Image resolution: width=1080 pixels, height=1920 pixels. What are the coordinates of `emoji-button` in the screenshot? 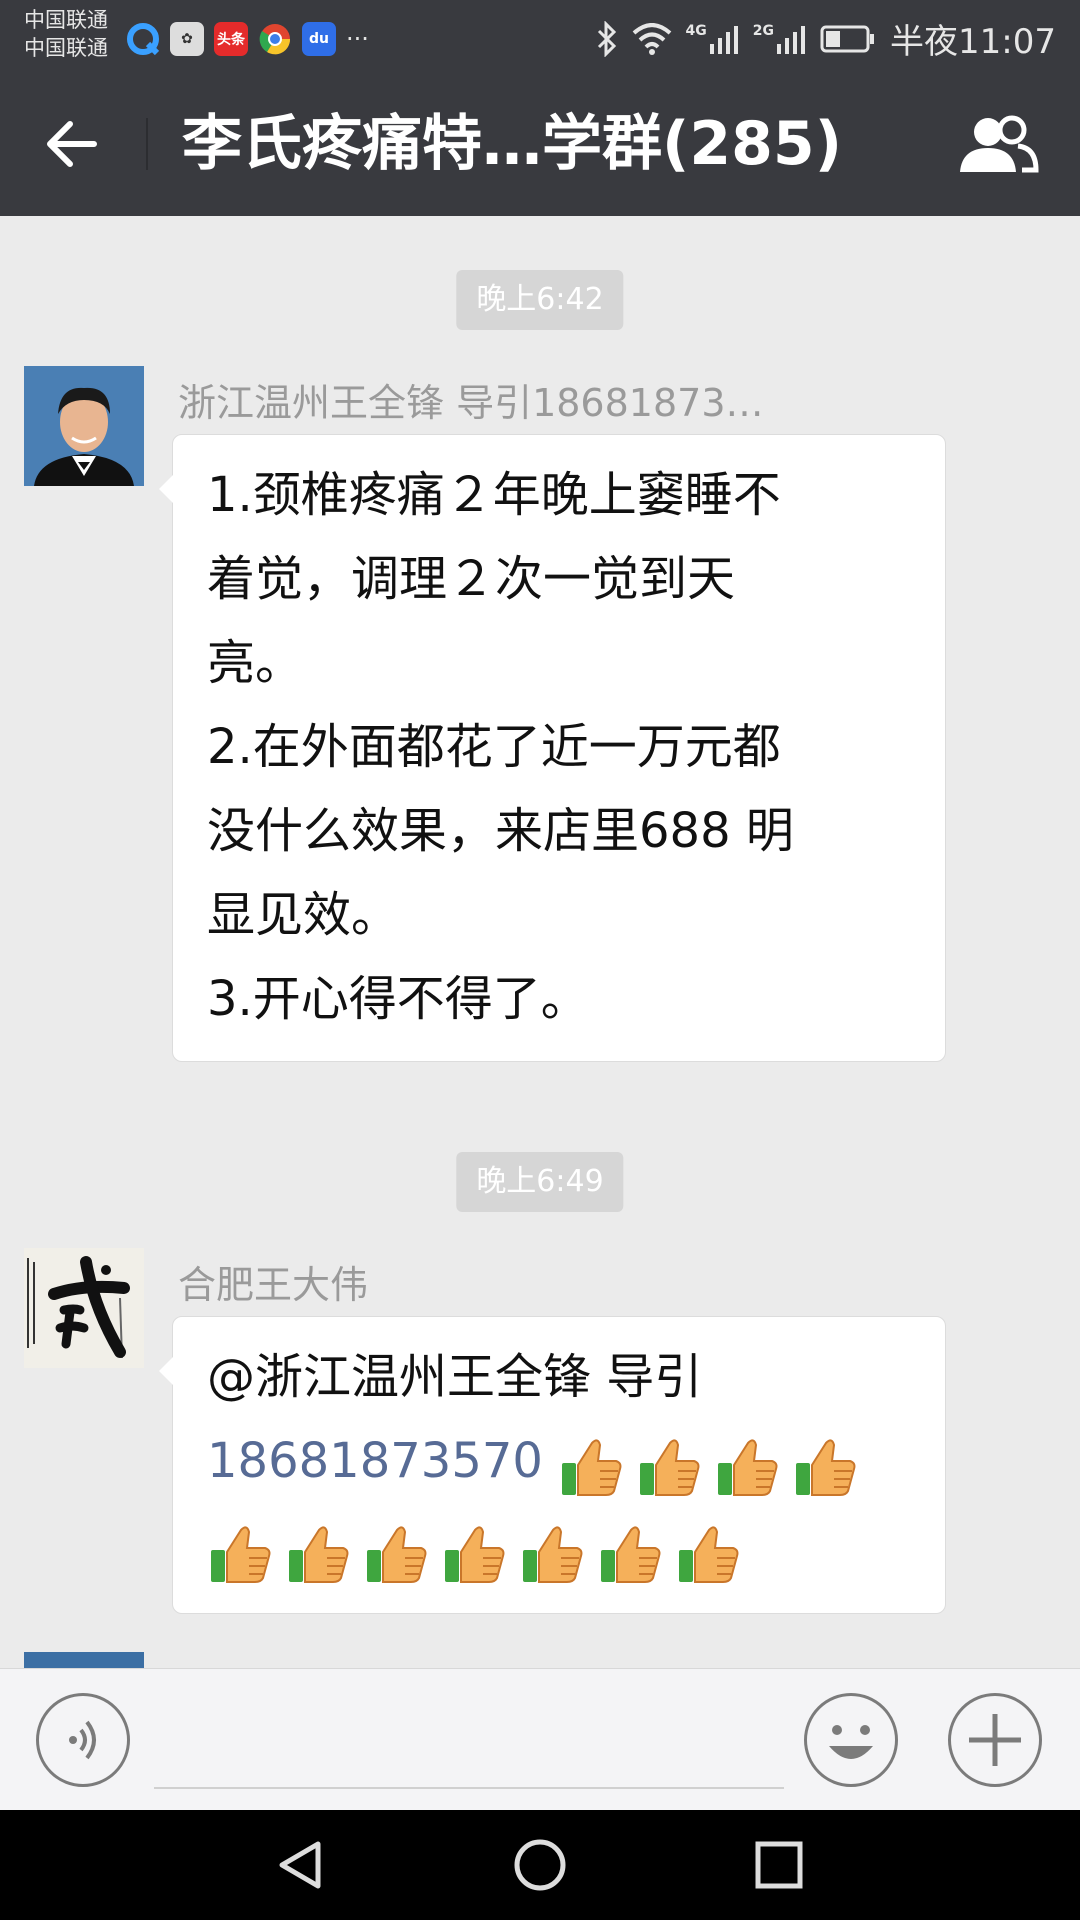 It's located at (851, 1740).